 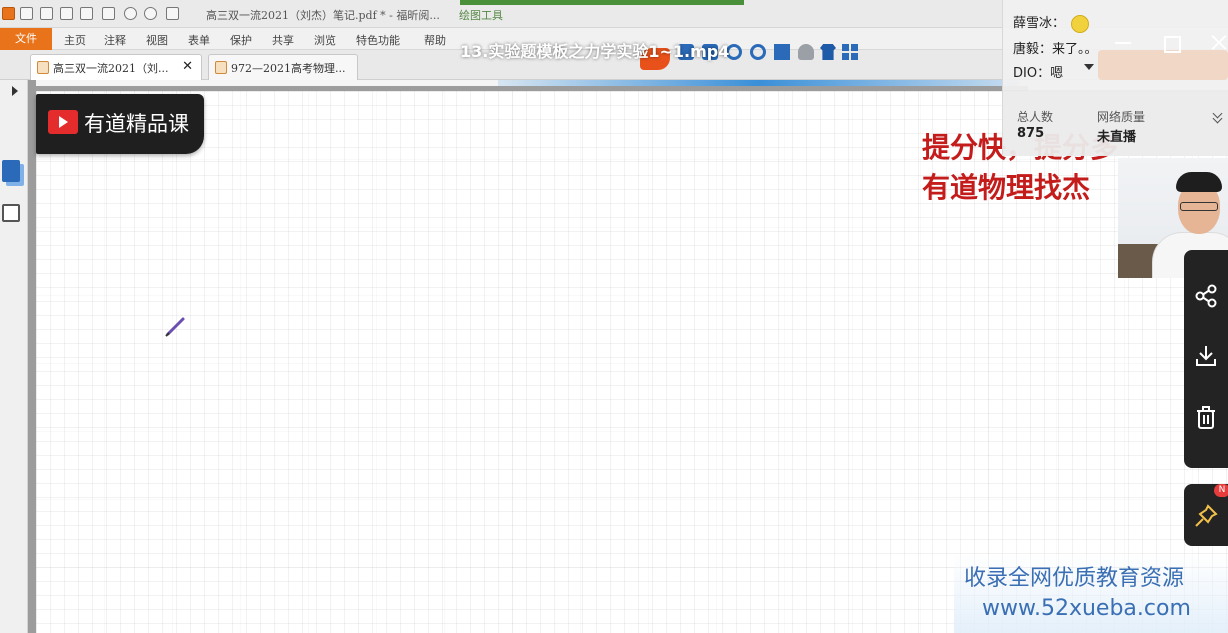 I want to click on user-tool-icon, so click(x=806, y=52).